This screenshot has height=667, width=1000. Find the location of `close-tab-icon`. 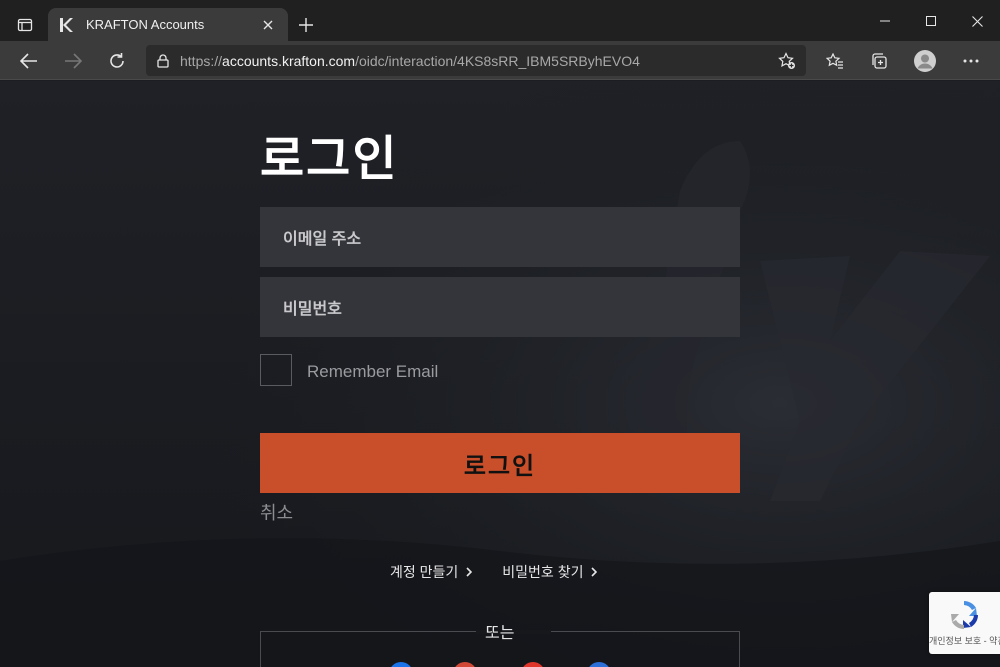

close-tab-icon is located at coordinates (268, 25).